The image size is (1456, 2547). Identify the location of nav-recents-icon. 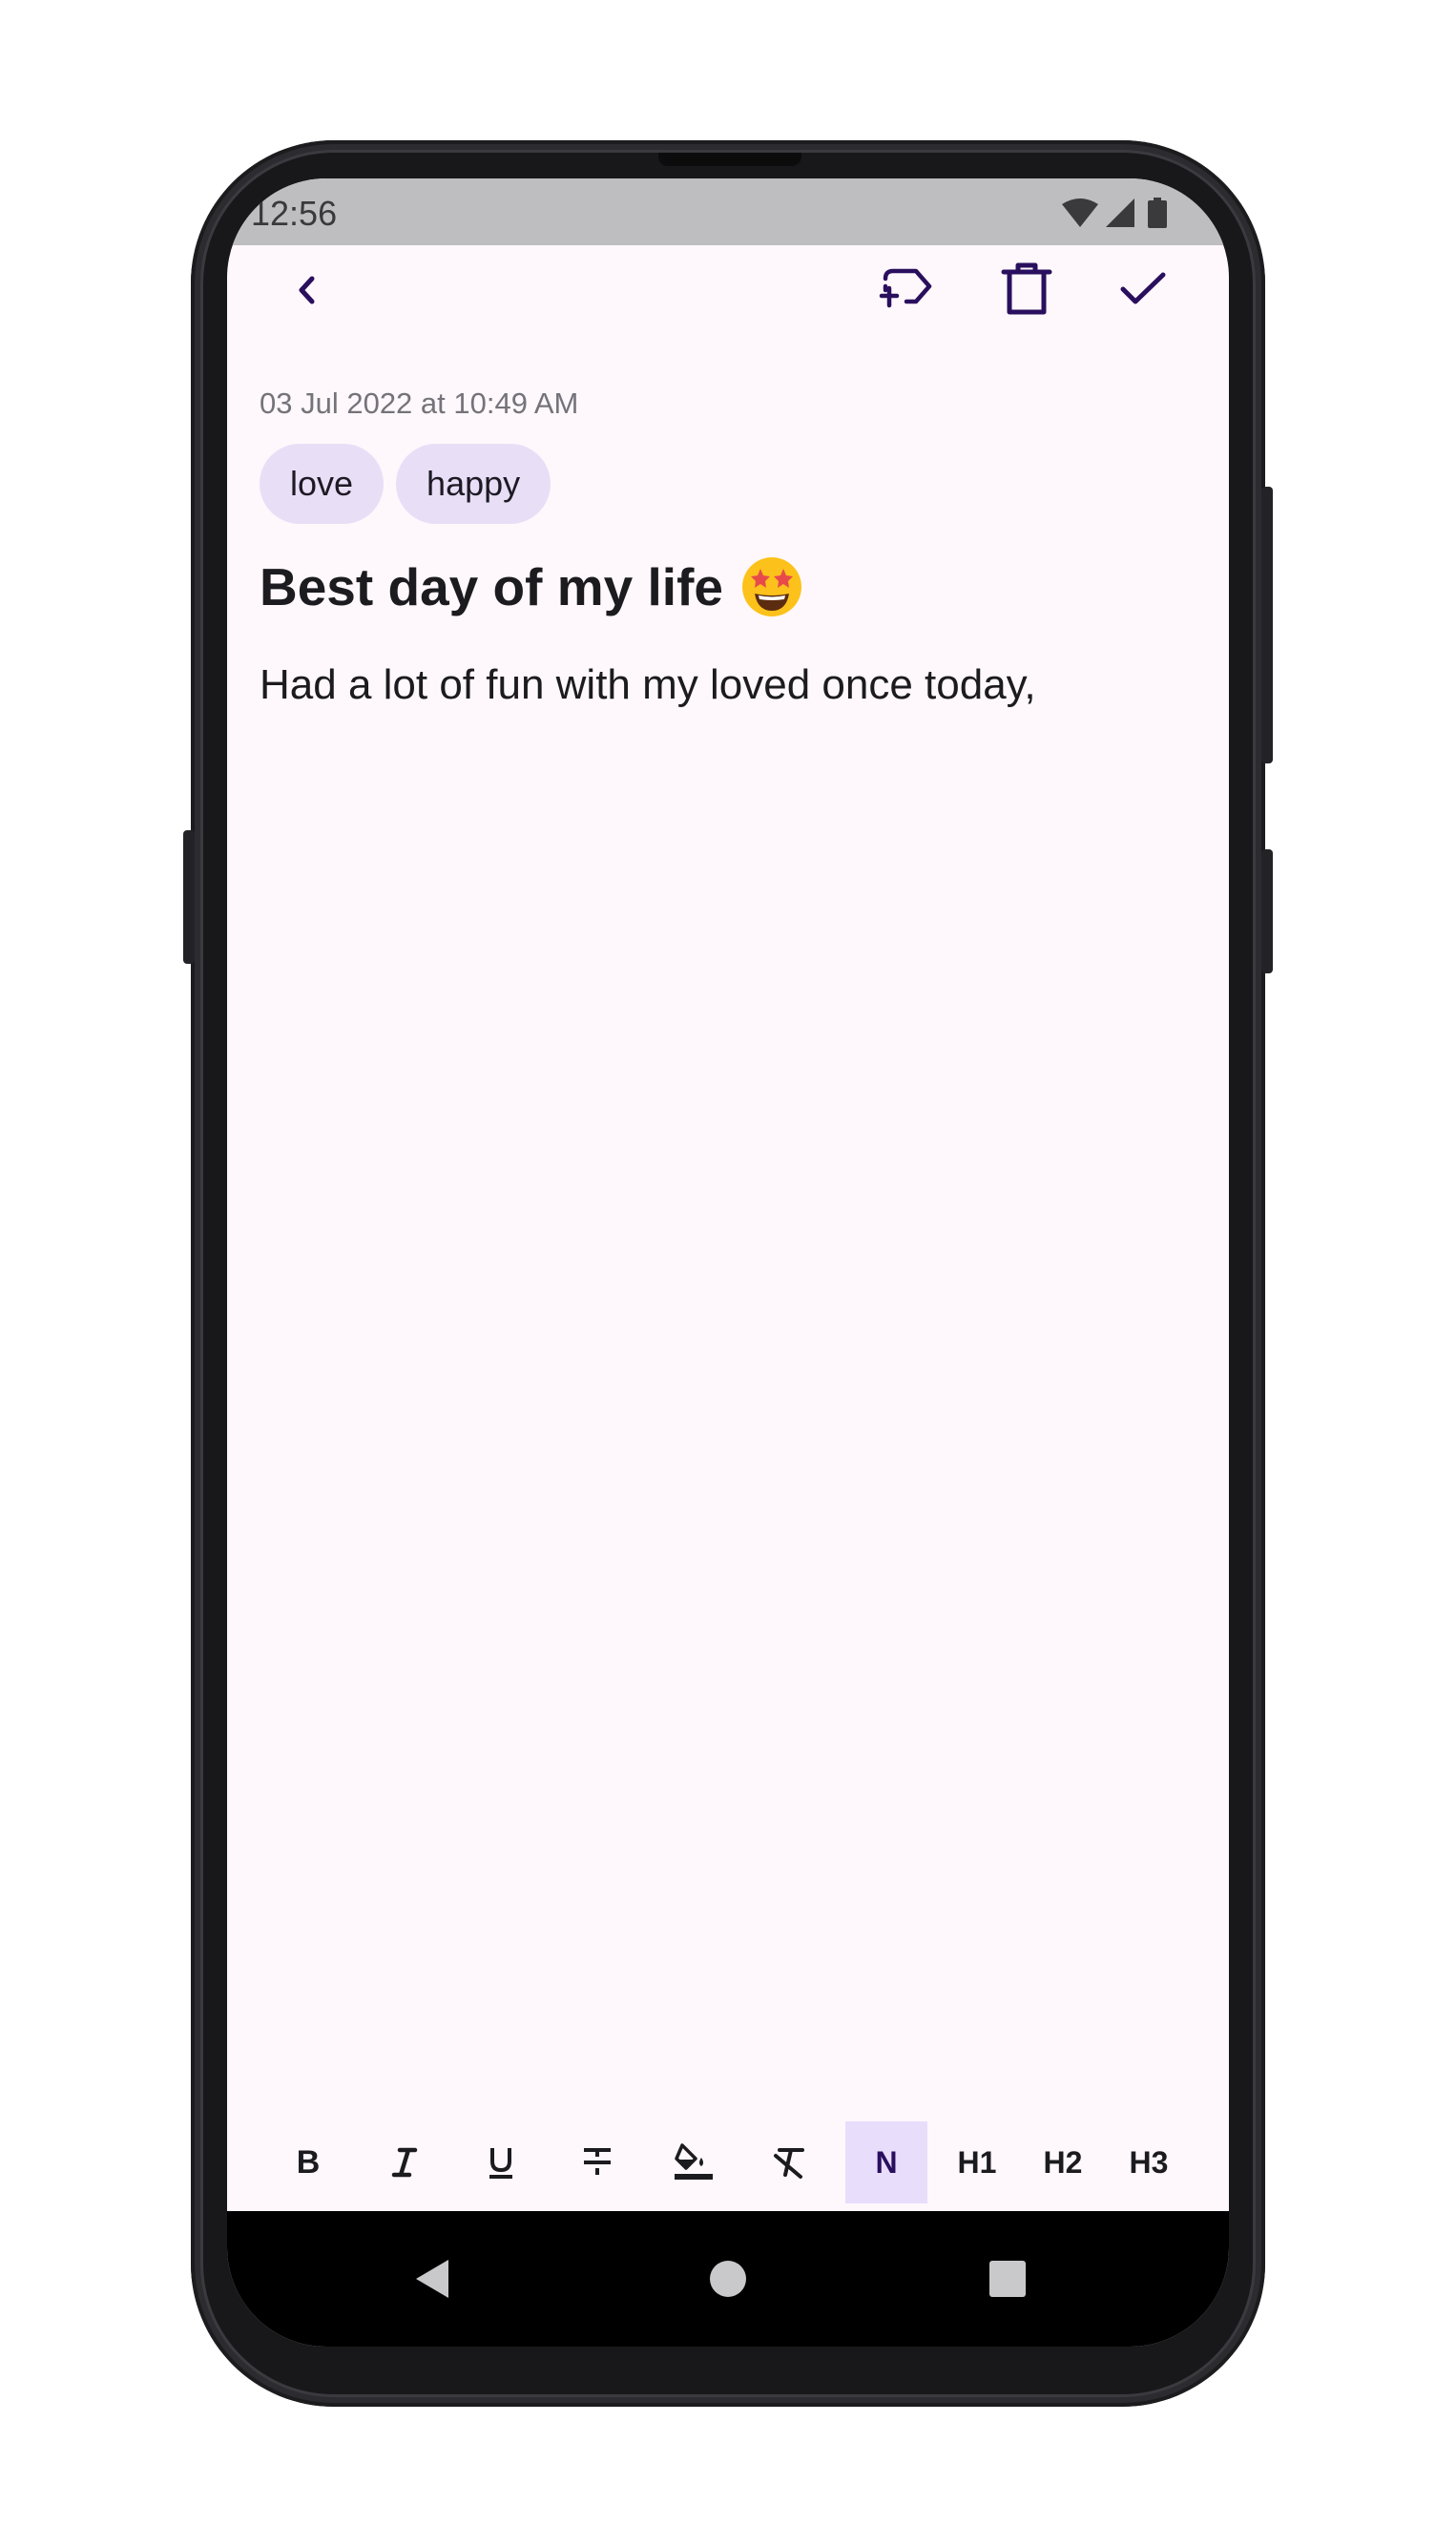
(1007, 2279).